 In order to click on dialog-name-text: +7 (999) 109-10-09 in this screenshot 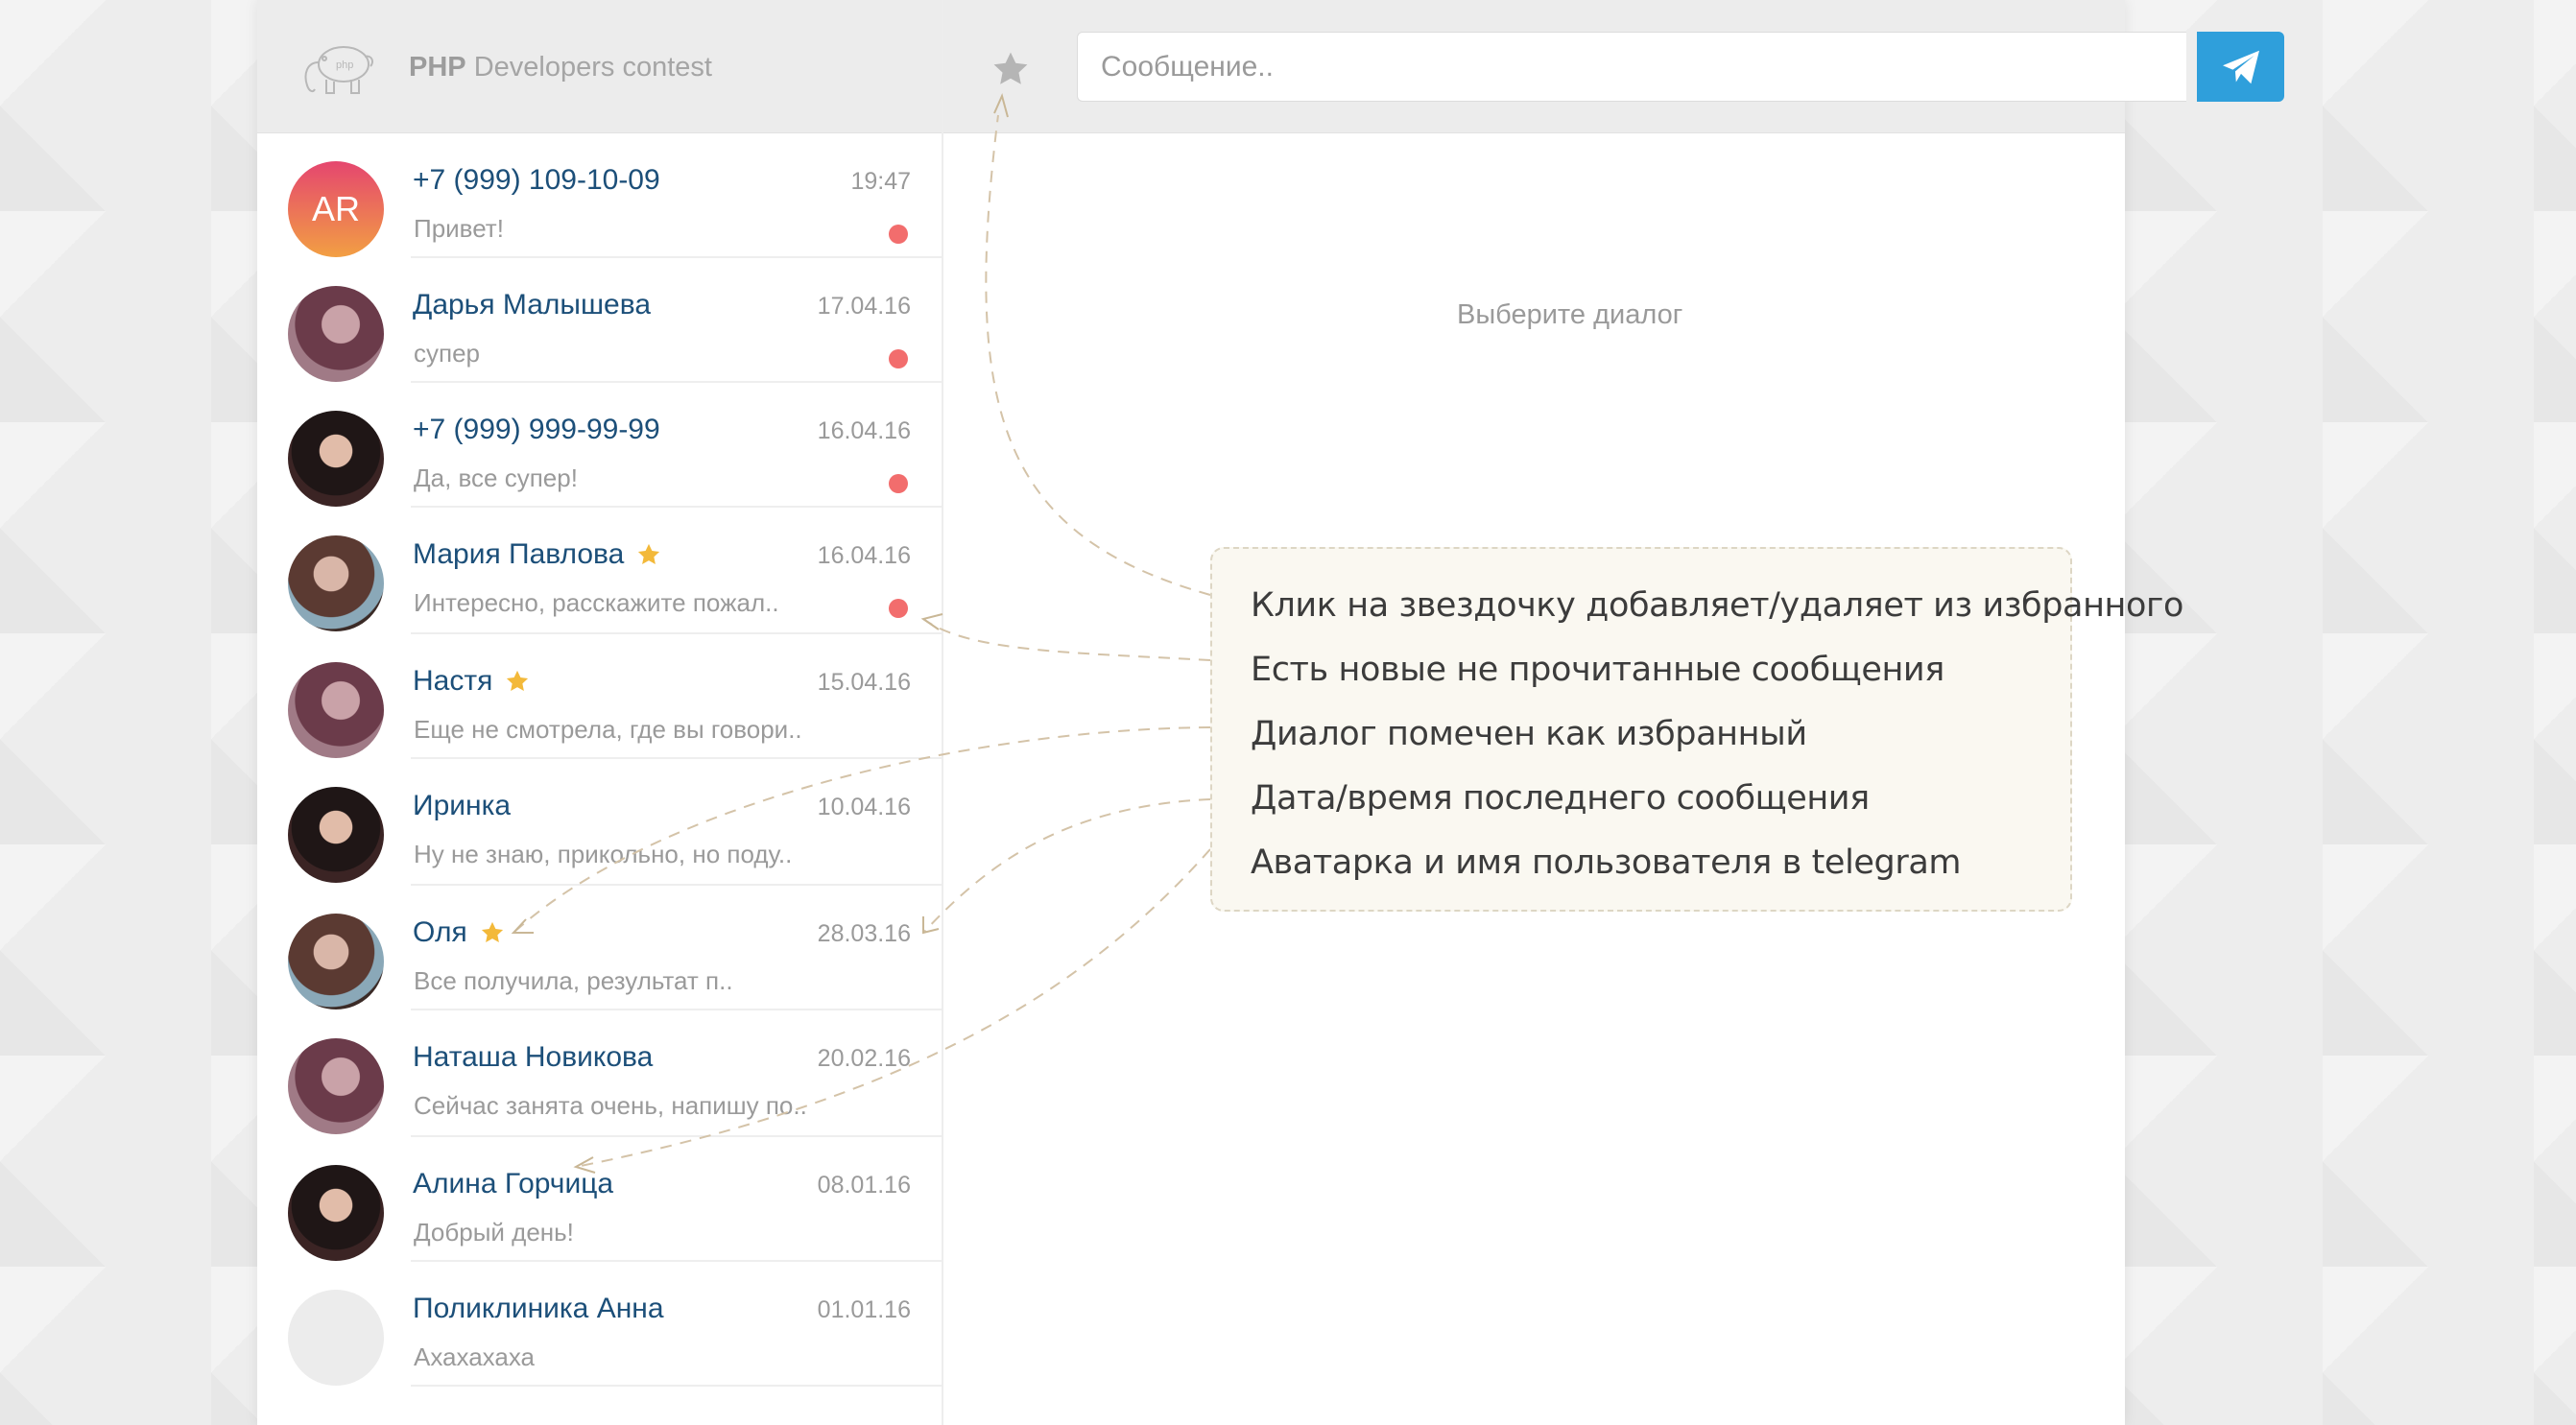, I will do `click(536, 180)`.